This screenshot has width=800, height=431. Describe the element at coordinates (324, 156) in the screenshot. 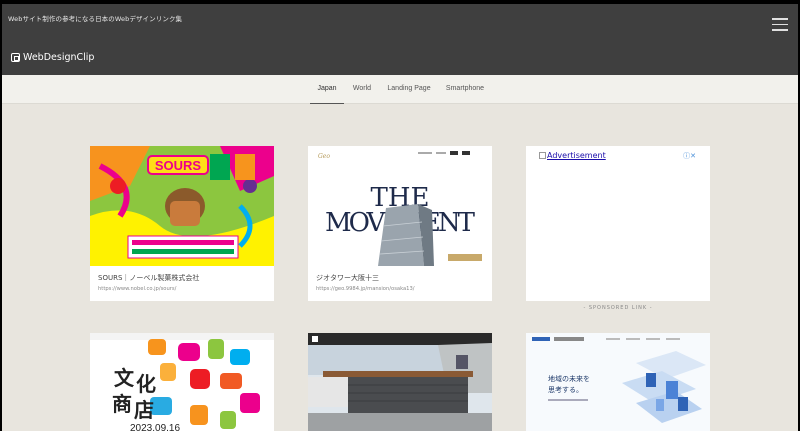

I see `svg-text: Geo` at that location.